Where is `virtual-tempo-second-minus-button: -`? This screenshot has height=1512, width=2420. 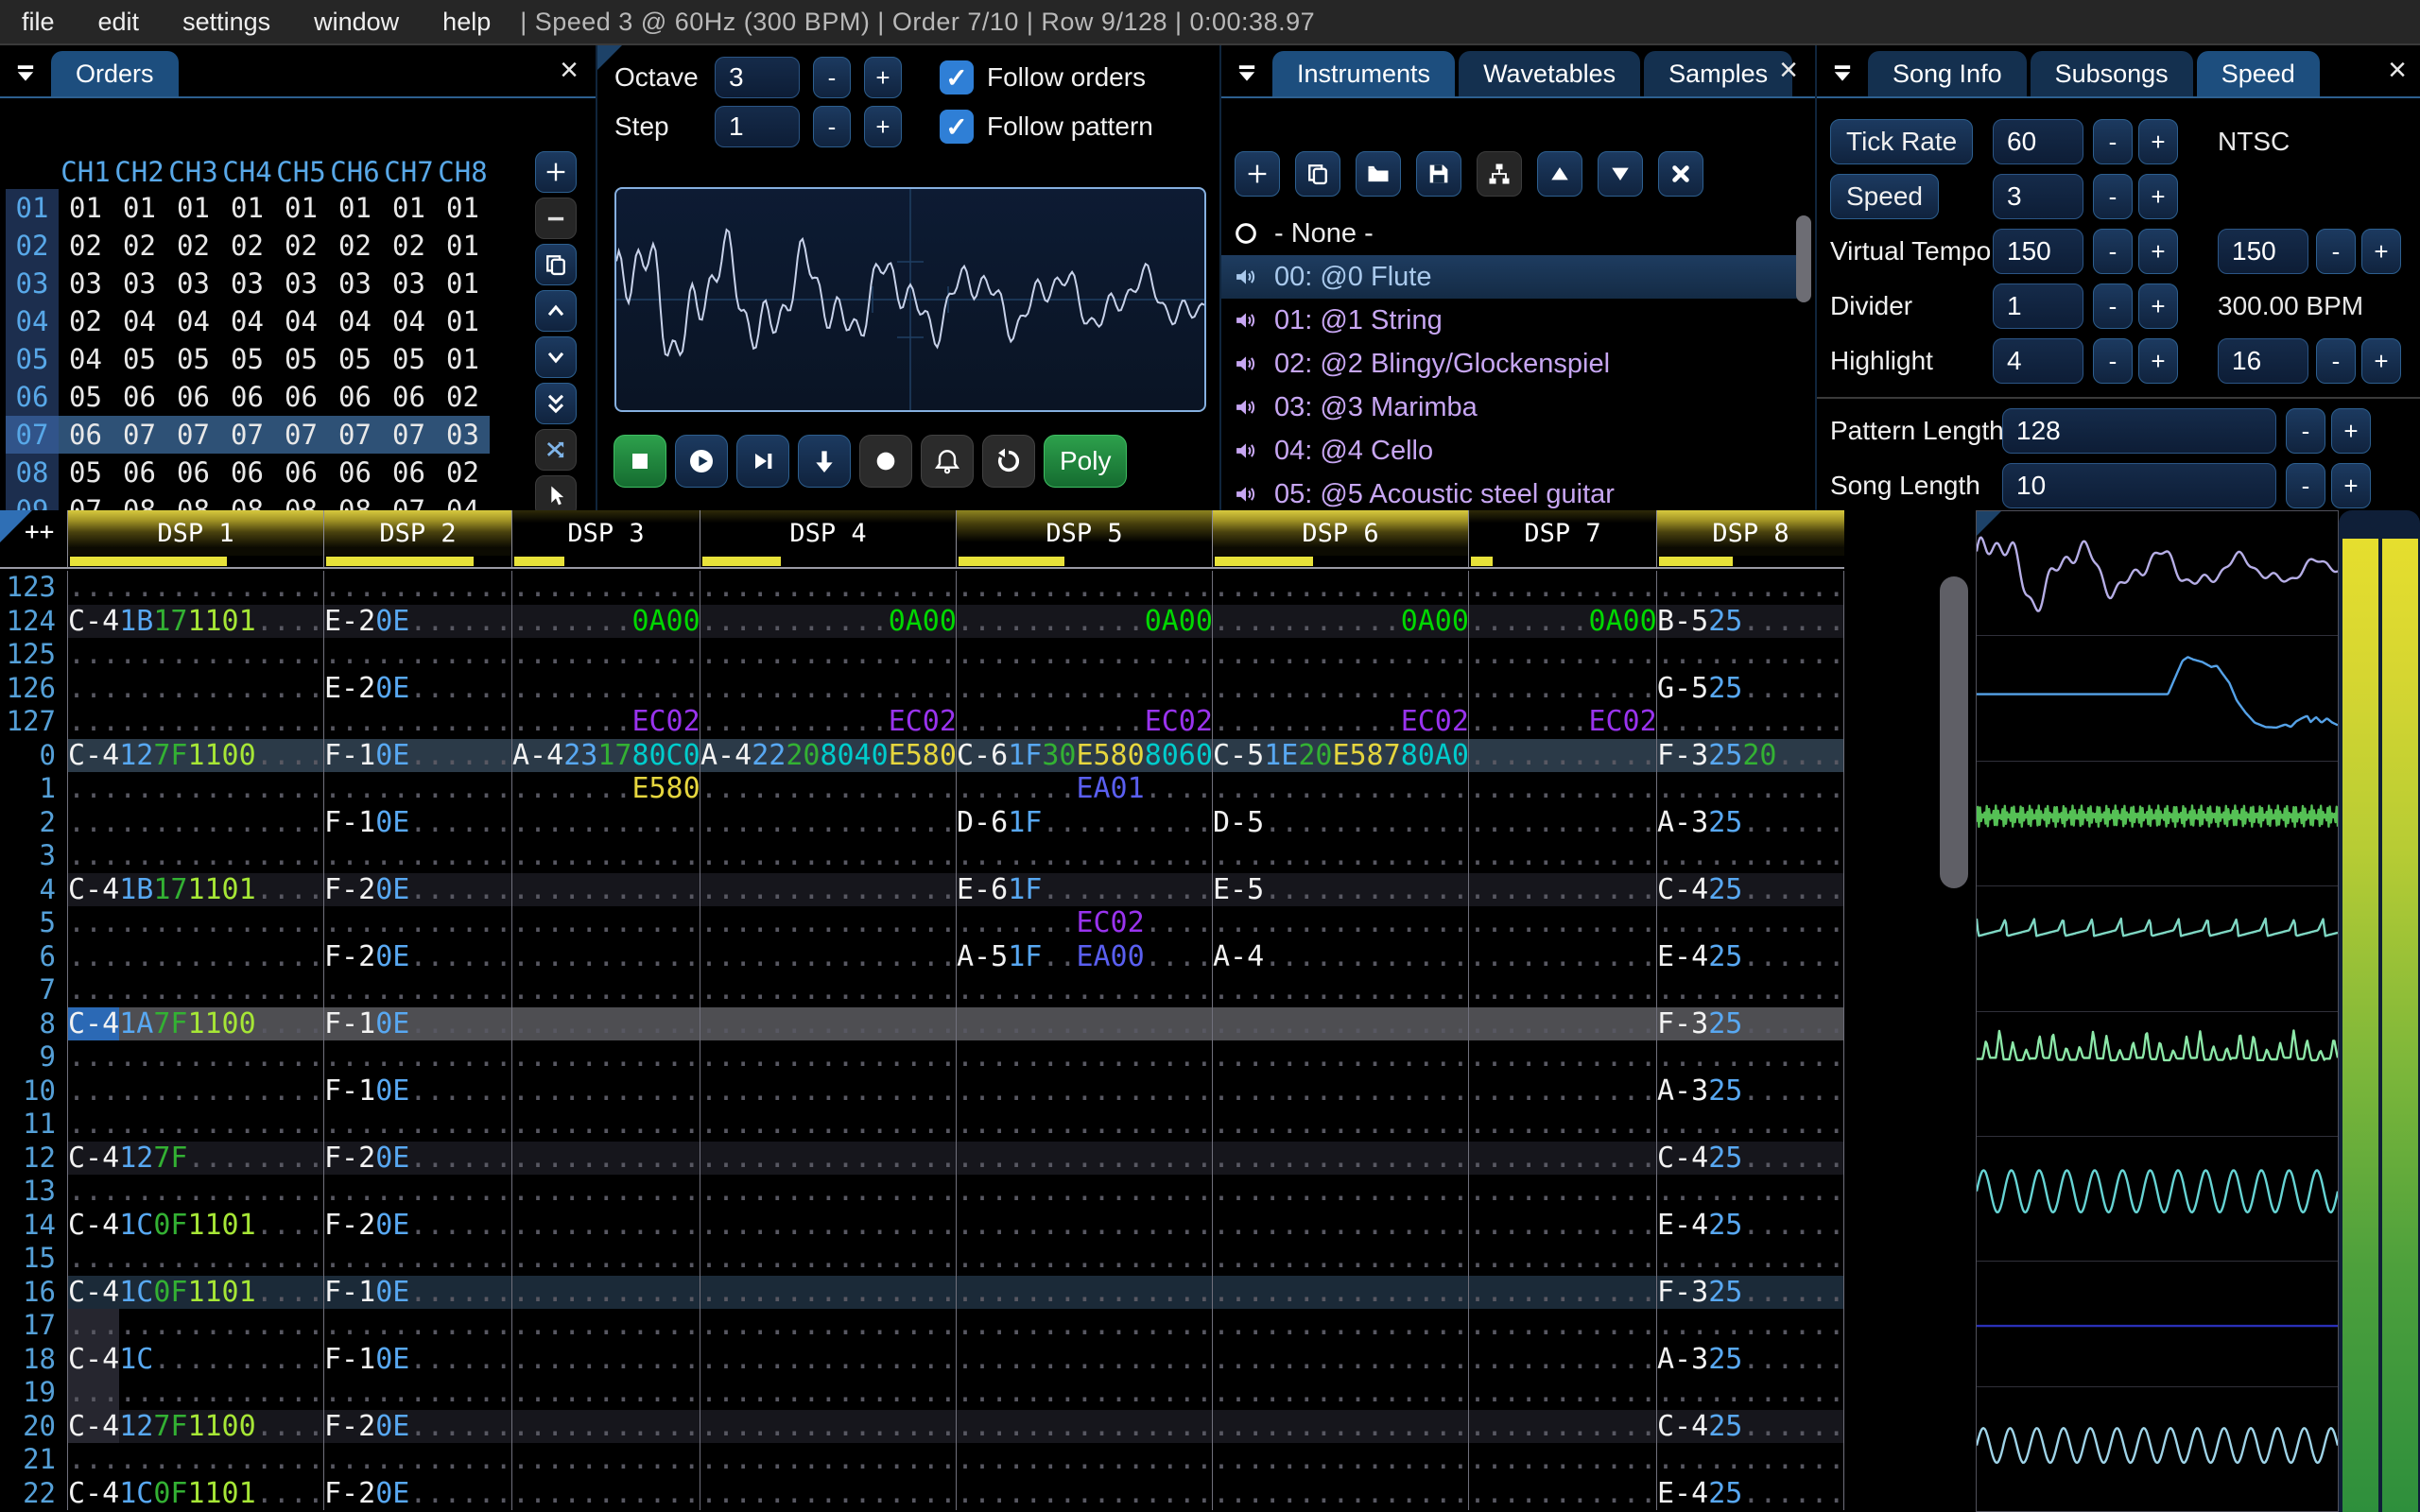 virtual-tempo-second-minus-button: - is located at coordinates (2336, 251).